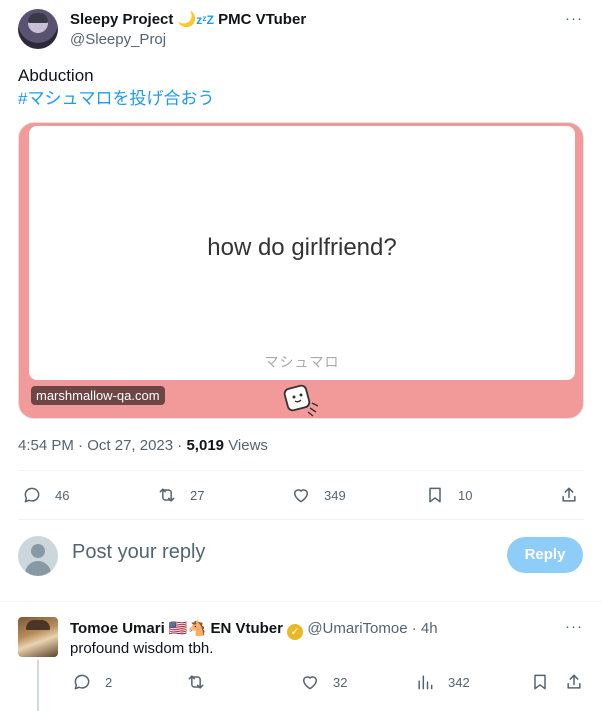  What do you see at coordinates (138, 552) in the screenshot?
I see `reply-input: Post your reply` at bounding box center [138, 552].